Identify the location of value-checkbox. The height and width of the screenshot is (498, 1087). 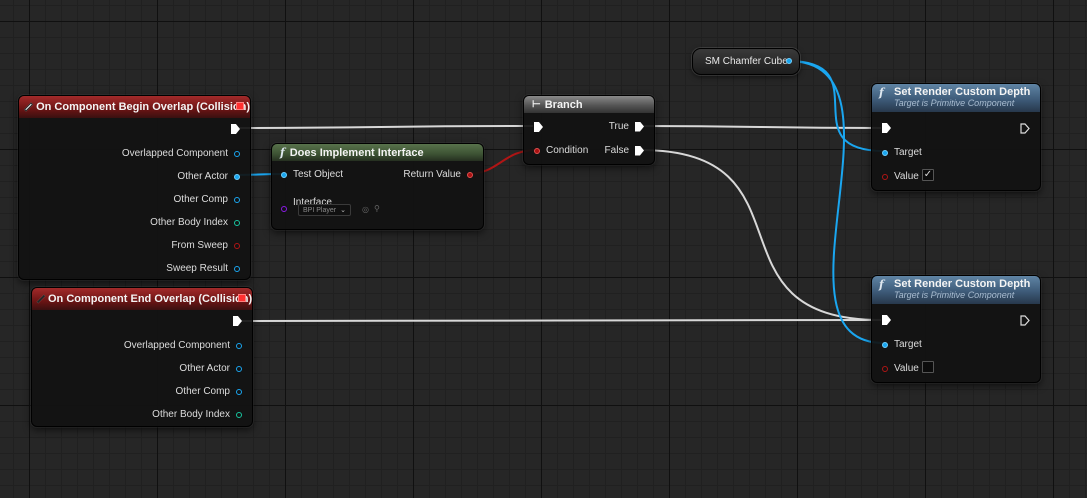
(928, 367).